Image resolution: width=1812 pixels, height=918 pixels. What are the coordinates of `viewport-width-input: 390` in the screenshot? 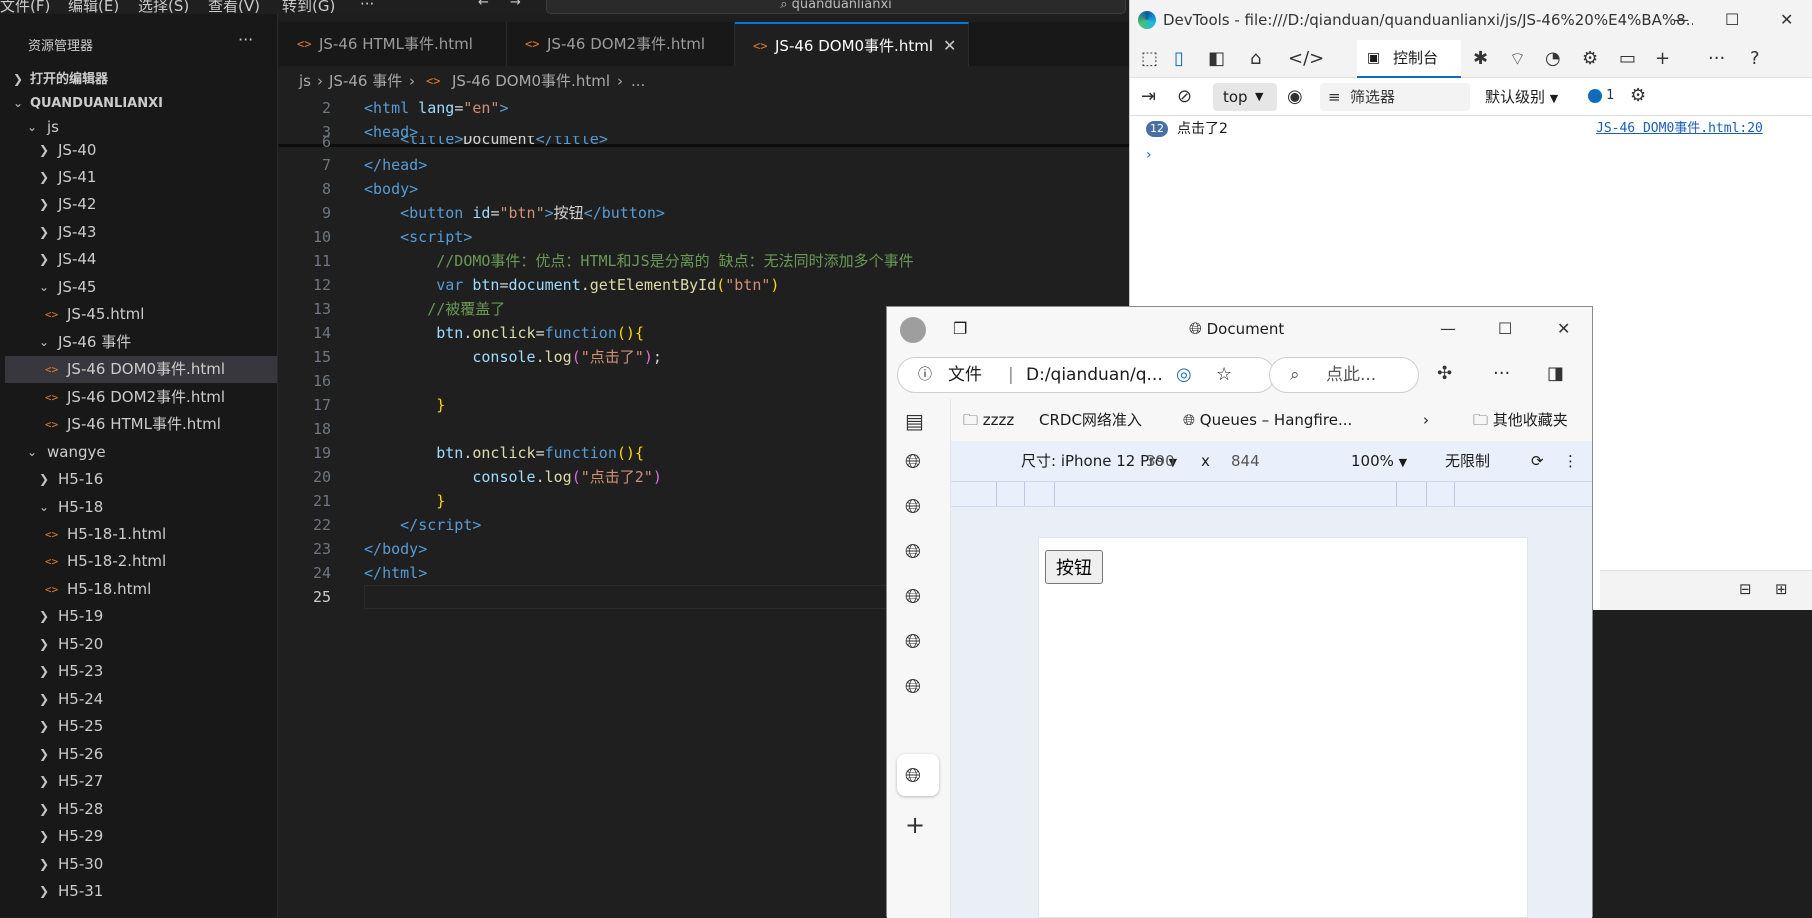 It's located at (1160, 461).